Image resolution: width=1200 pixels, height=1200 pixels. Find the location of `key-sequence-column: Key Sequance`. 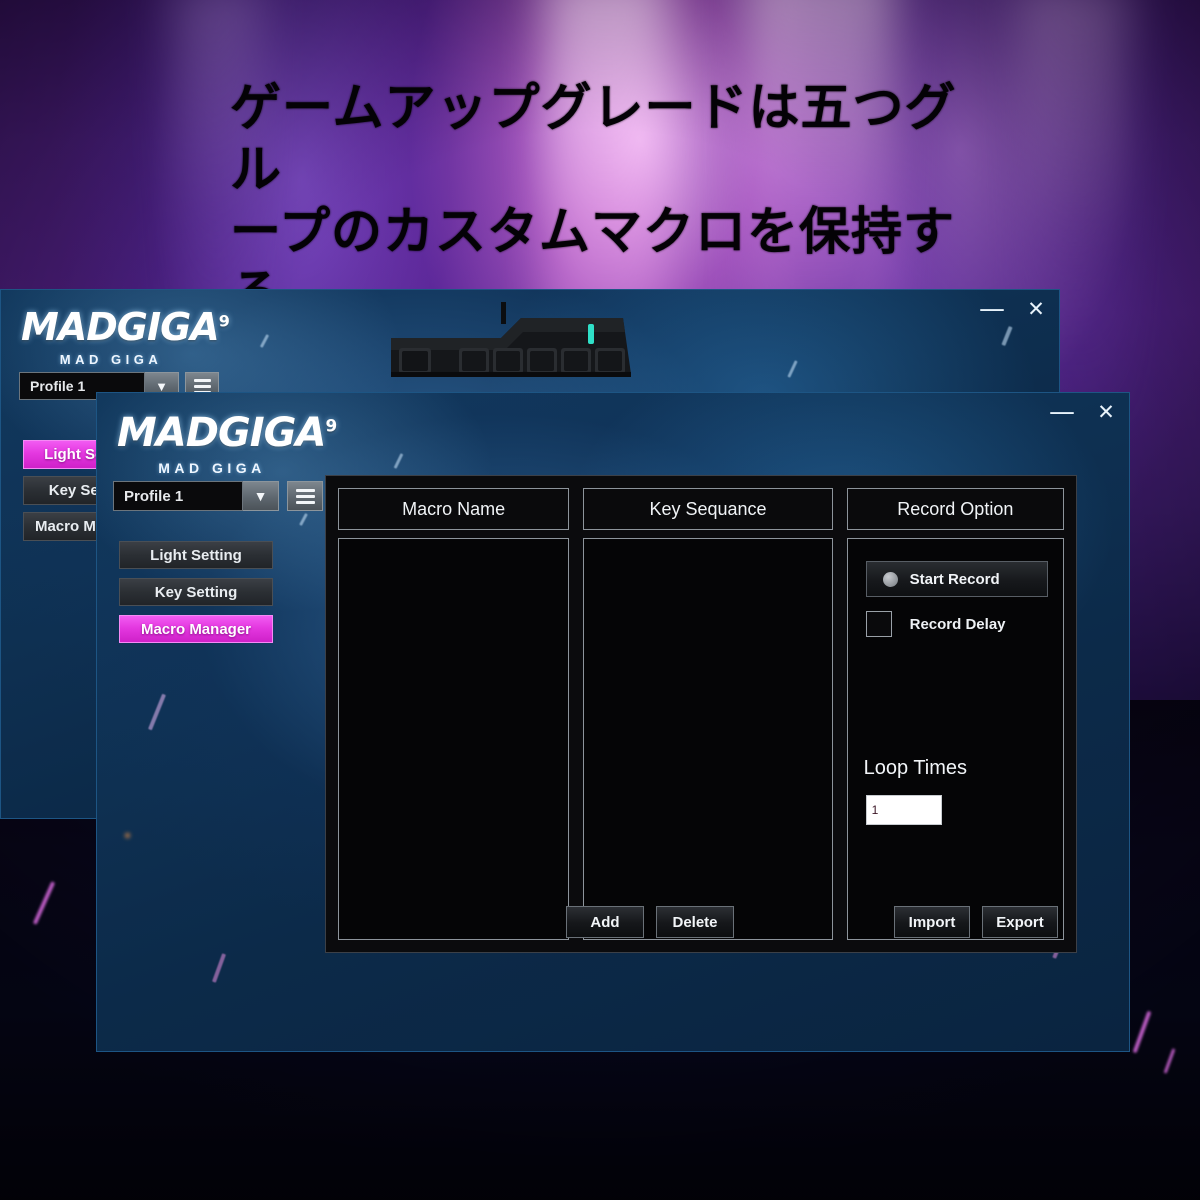

key-sequence-column: Key Sequance is located at coordinates (708, 714).